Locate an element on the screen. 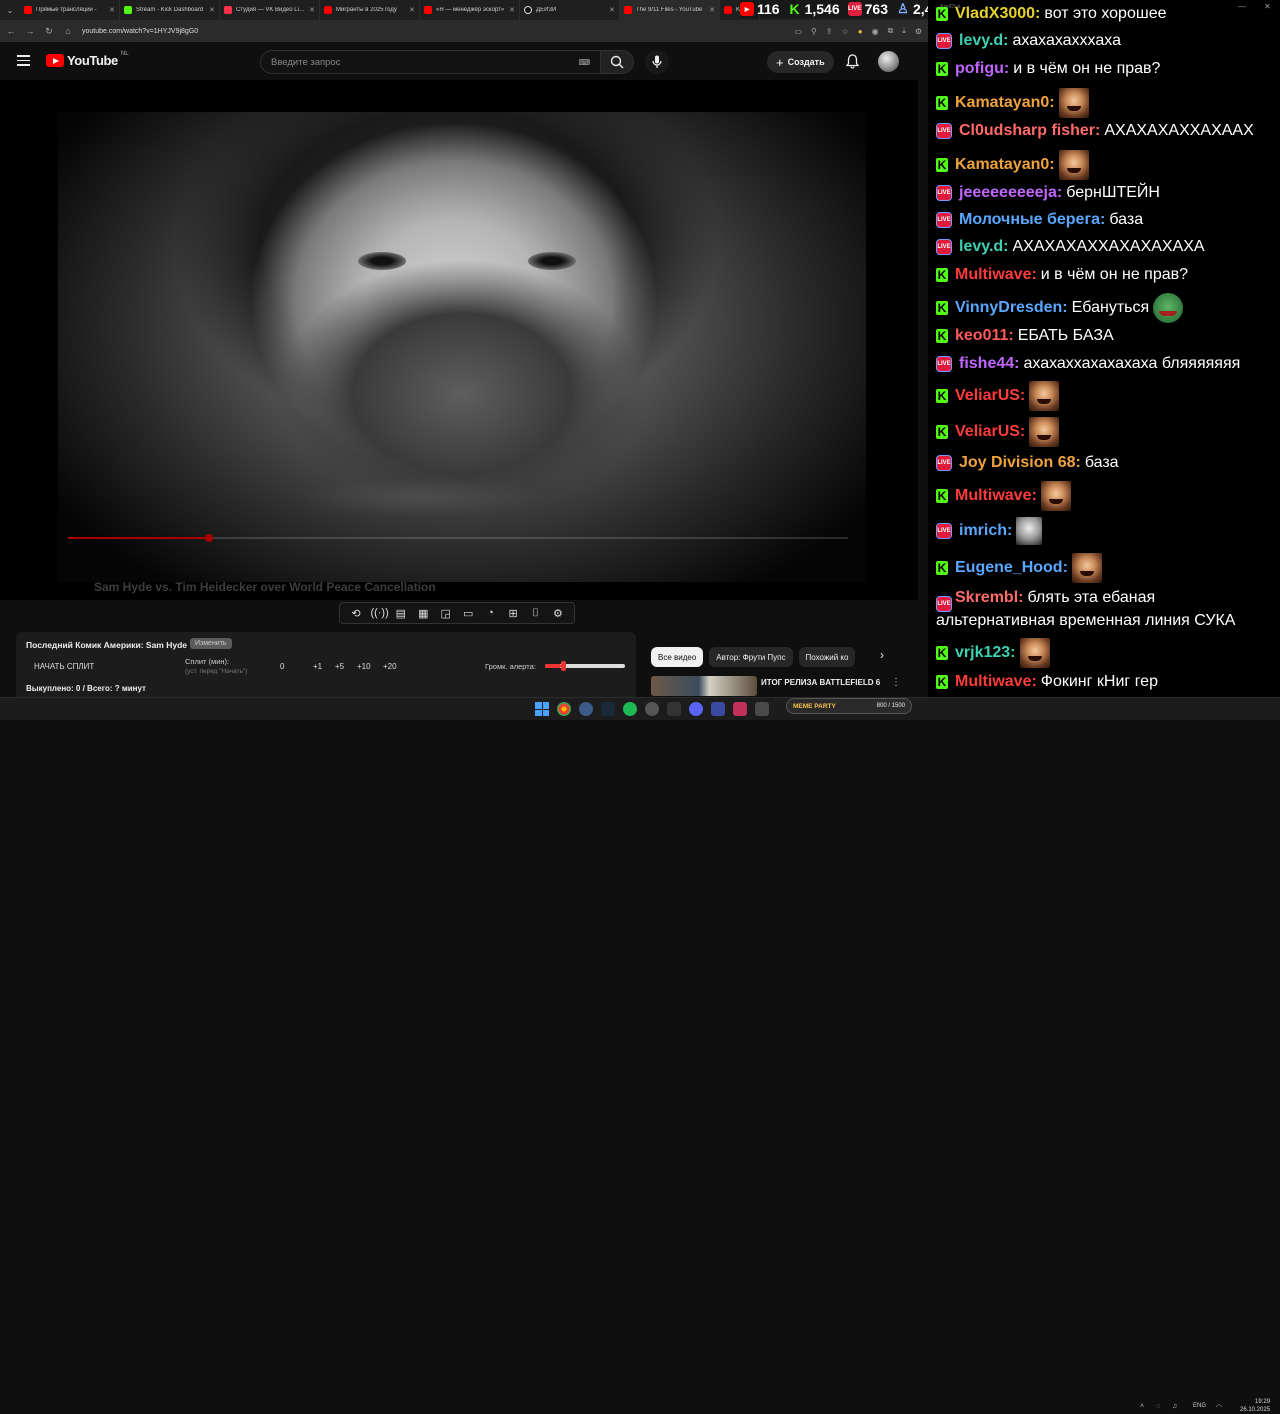 The height and width of the screenshot is (1414, 1280). chrome-icon is located at coordinates (564, 709).